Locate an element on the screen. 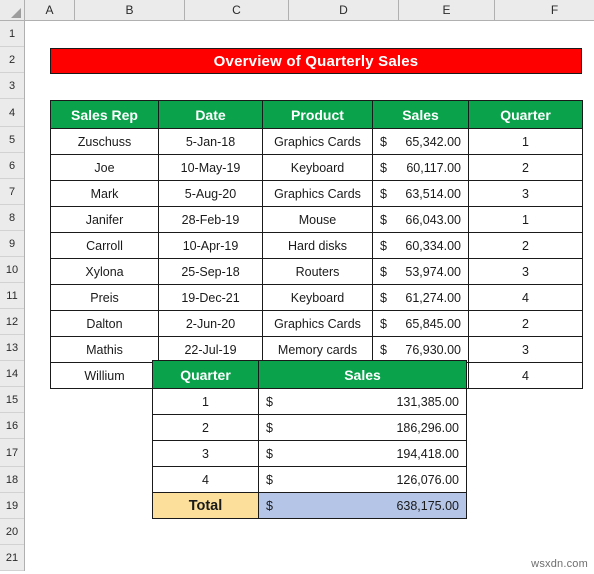 This screenshot has width=594, height=574. cell-sales_rep: Mathis is located at coordinates (104, 349).